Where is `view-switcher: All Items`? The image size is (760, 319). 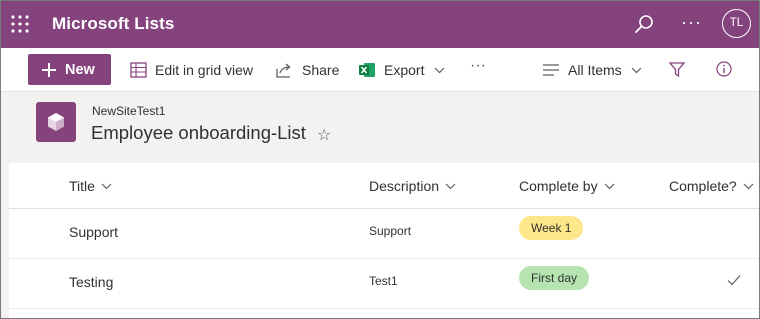 view-switcher: All Items is located at coordinates (592, 70).